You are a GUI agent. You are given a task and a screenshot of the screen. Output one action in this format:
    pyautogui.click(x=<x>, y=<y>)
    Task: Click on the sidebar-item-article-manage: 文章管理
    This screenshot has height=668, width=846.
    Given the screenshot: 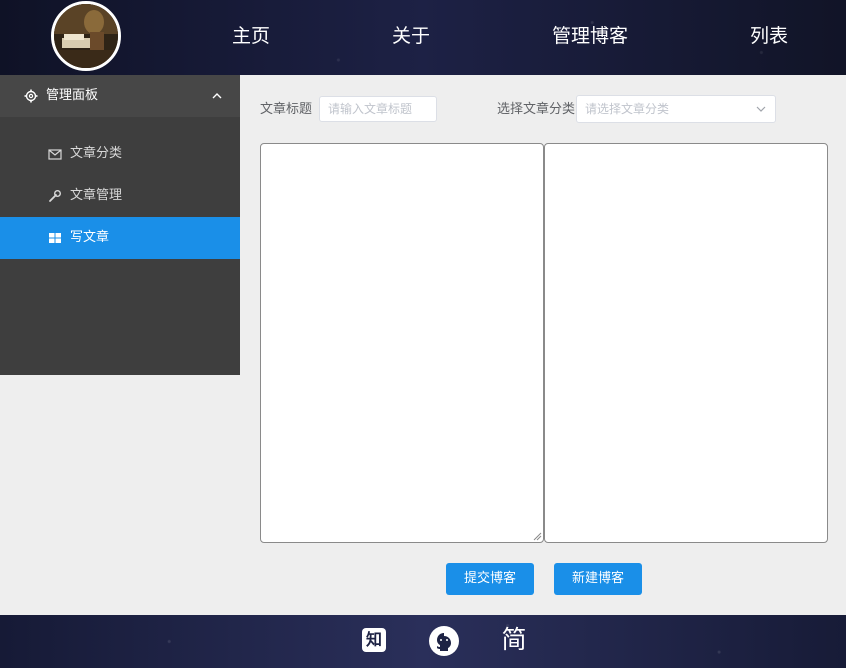 What is the action you would take?
    pyautogui.click(x=120, y=196)
    